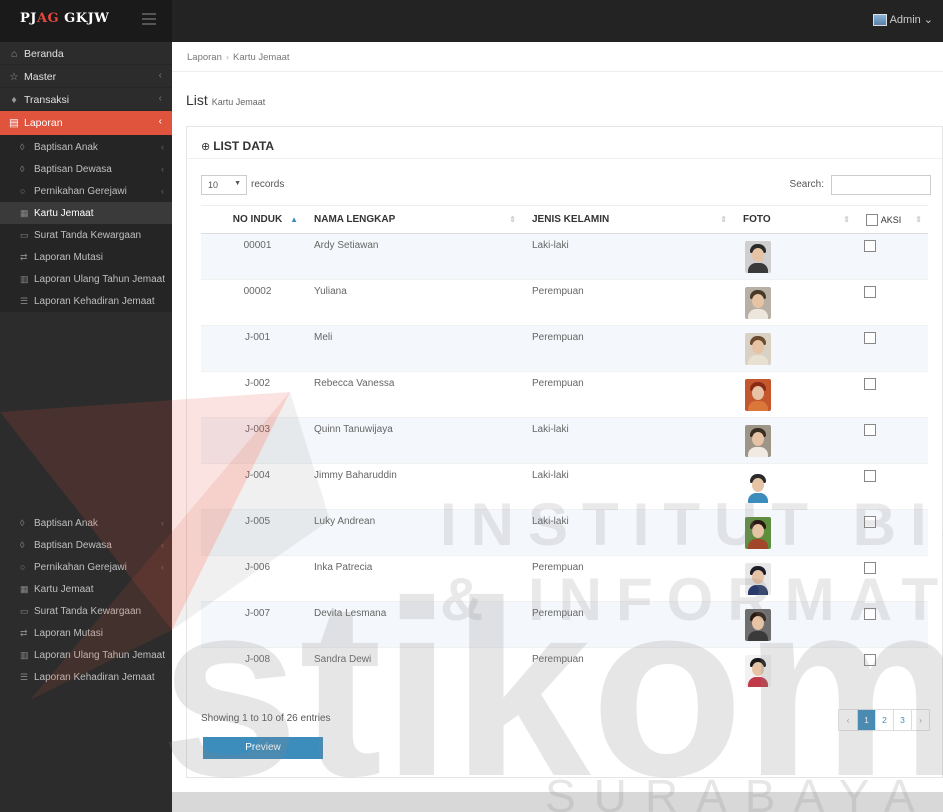  Describe the element at coordinates (413, 348) in the screenshot. I see `cell-nama-lengkap: Meli` at that location.